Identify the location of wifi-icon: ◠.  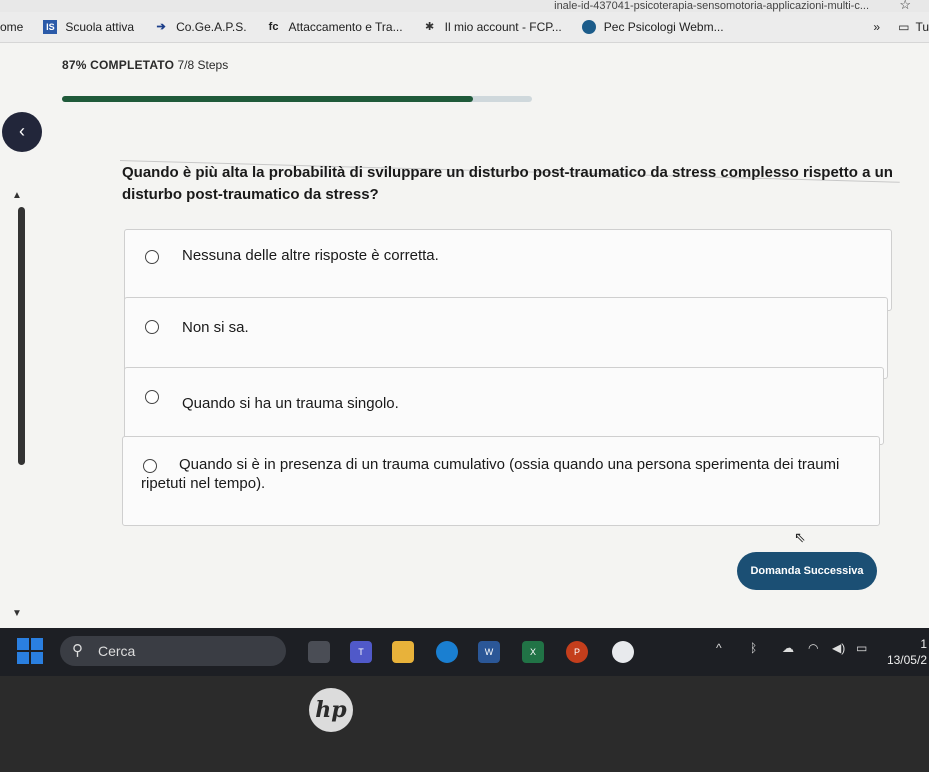
(813, 648).